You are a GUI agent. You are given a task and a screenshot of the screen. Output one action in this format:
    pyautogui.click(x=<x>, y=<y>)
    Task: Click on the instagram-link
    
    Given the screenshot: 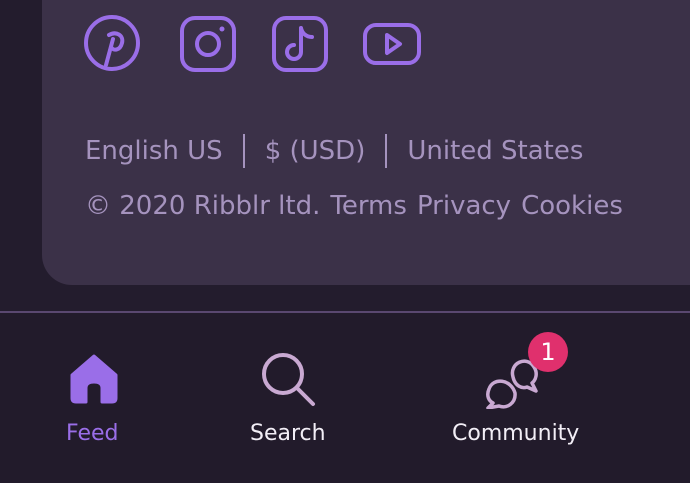 What is the action you would take?
    pyautogui.click(x=208, y=44)
    